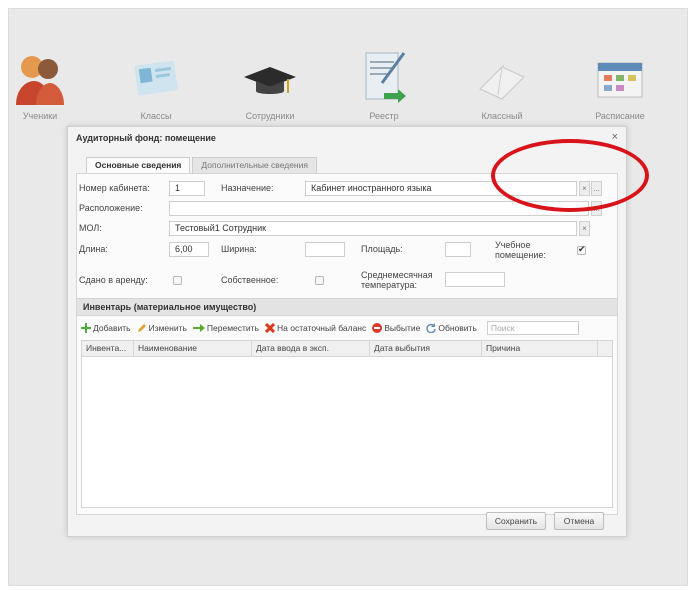 The height and width of the screenshot is (591, 695). Describe the element at coordinates (373, 228) in the screenshot. I see `mol-field: Тестовый1 Сотрудник` at that location.